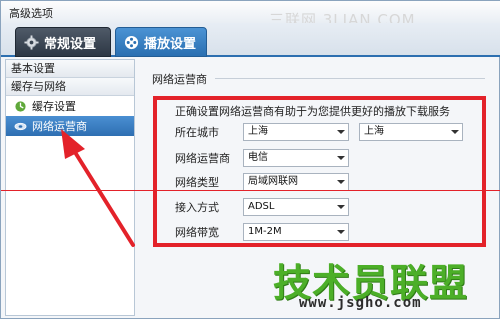 This screenshot has width=500, height=319. I want to click on tab-label: 常规设置, so click(70, 44).